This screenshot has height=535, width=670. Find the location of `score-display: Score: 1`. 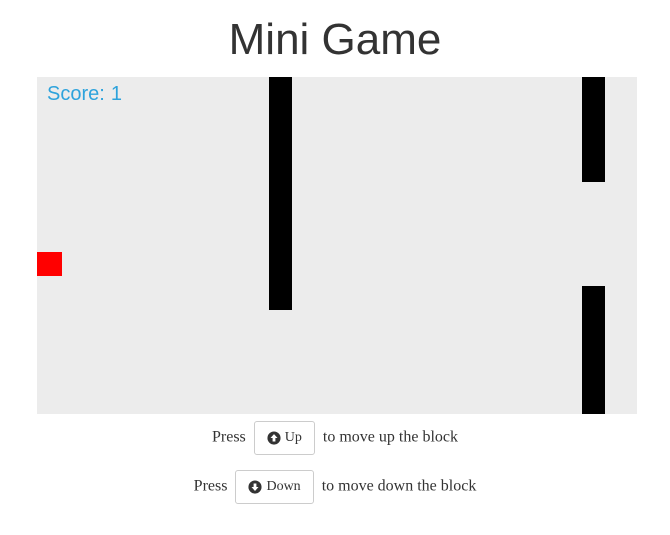

score-display: Score: 1 is located at coordinates (84, 94).